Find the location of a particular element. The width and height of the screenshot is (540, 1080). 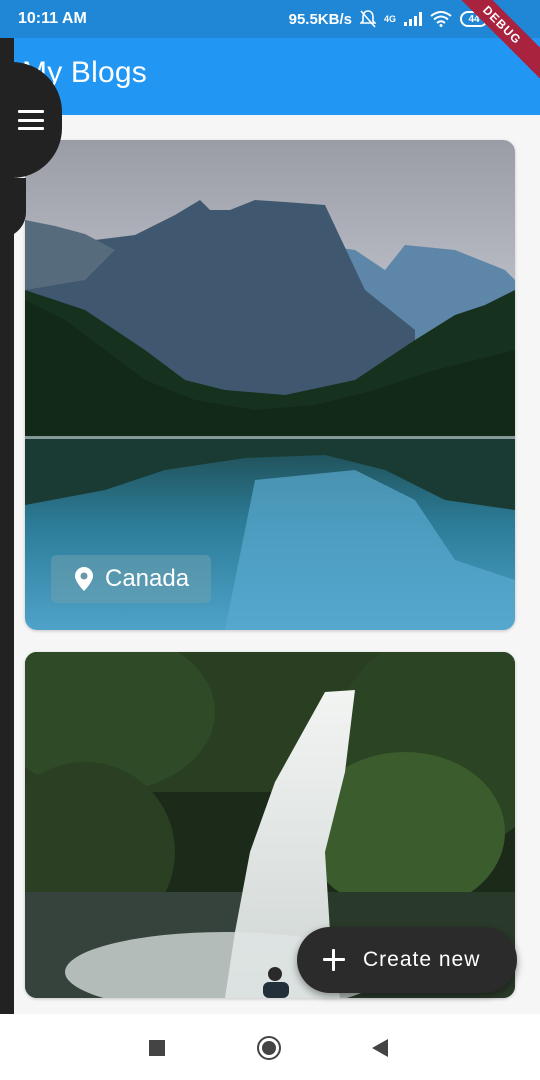

create-new-button: Create new is located at coordinates (407, 960).